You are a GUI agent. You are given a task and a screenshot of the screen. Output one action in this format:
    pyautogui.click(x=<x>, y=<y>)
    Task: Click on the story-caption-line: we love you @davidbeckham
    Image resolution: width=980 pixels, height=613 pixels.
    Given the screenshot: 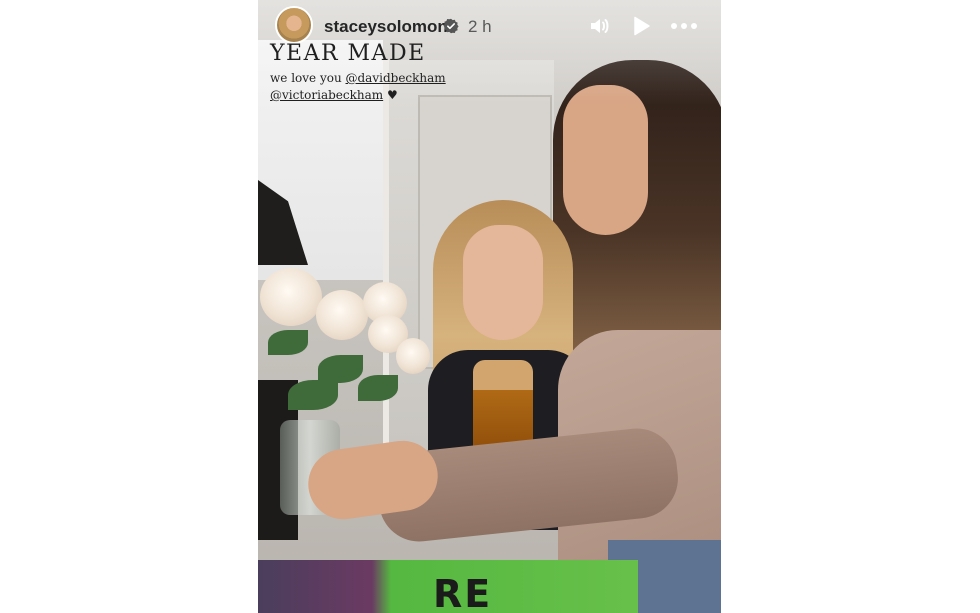 What is the action you would take?
    pyautogui.click(x=358, y=78)
    